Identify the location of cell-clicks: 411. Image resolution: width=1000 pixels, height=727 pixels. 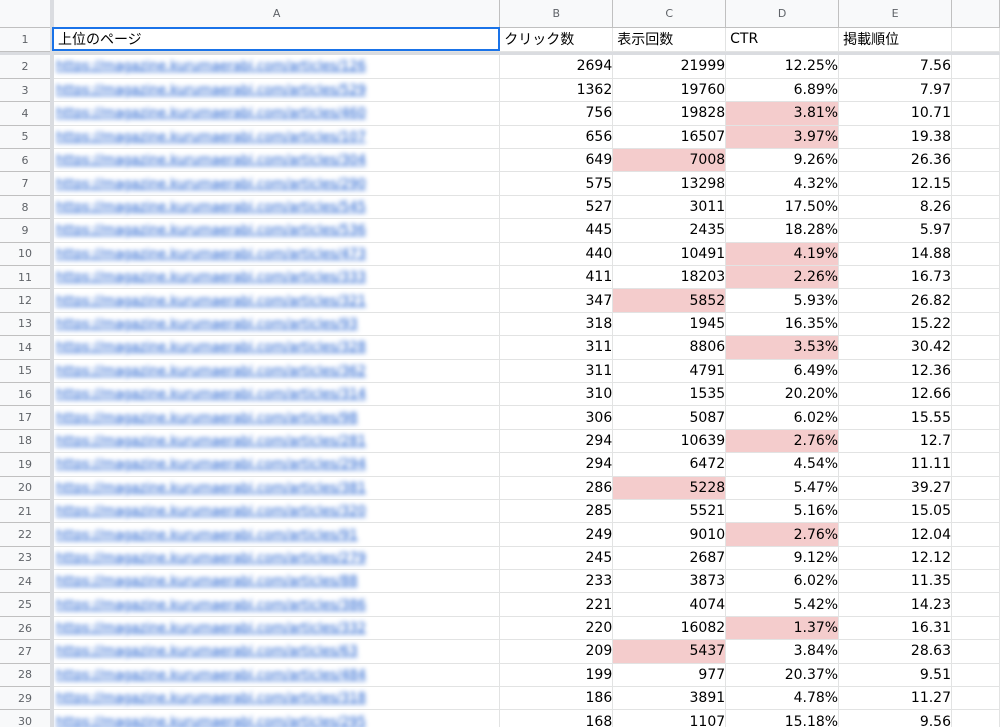
(556, 277).